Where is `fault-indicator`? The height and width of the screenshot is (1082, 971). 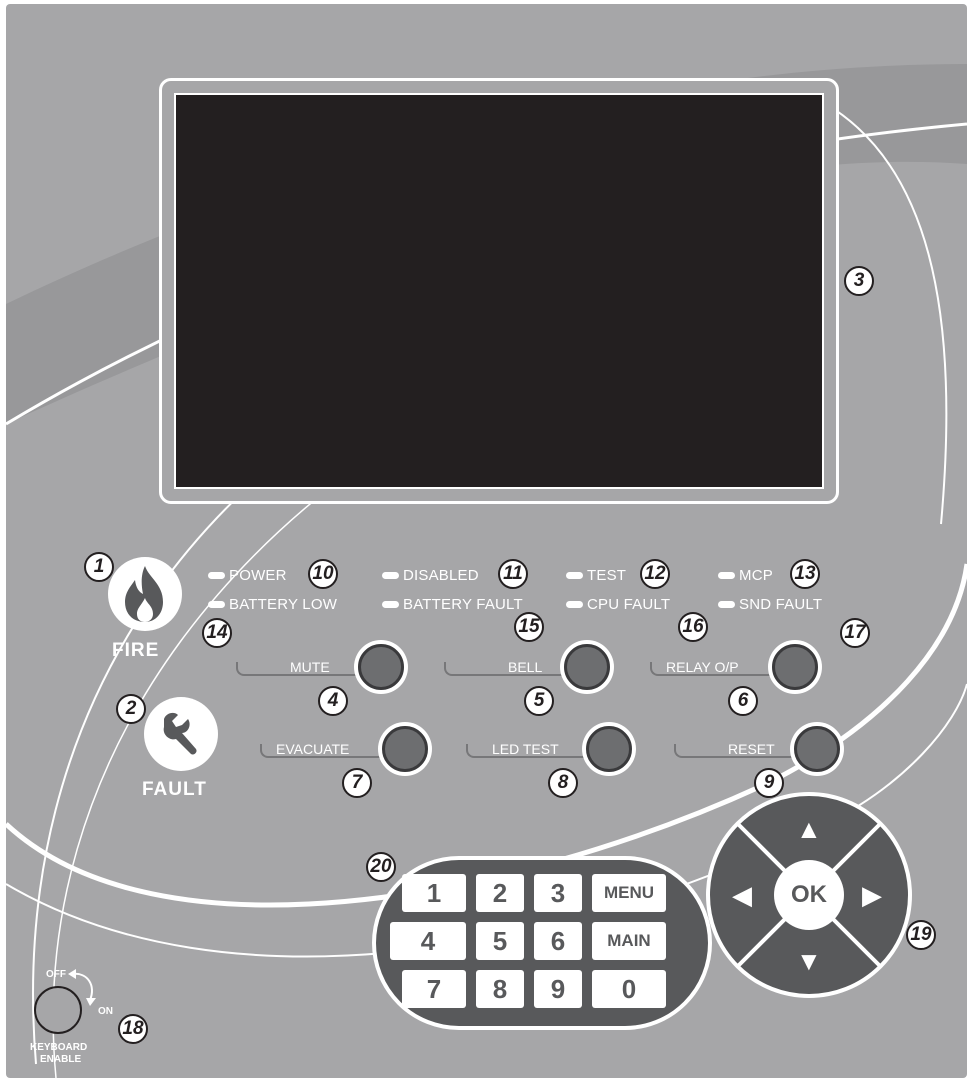
fault-indicator is located at coordinates (181, 734).